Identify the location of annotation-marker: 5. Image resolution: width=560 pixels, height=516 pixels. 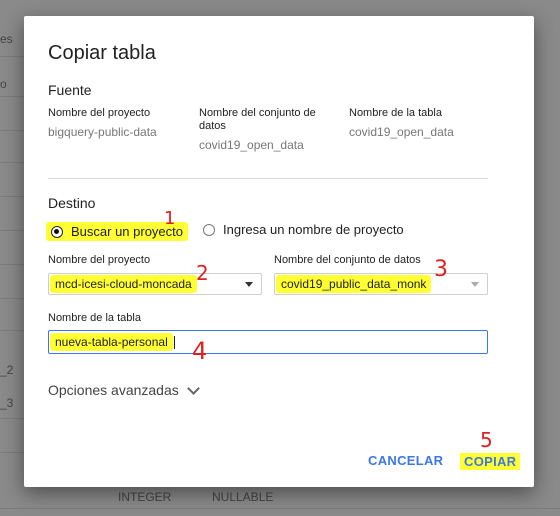
(486, 440).